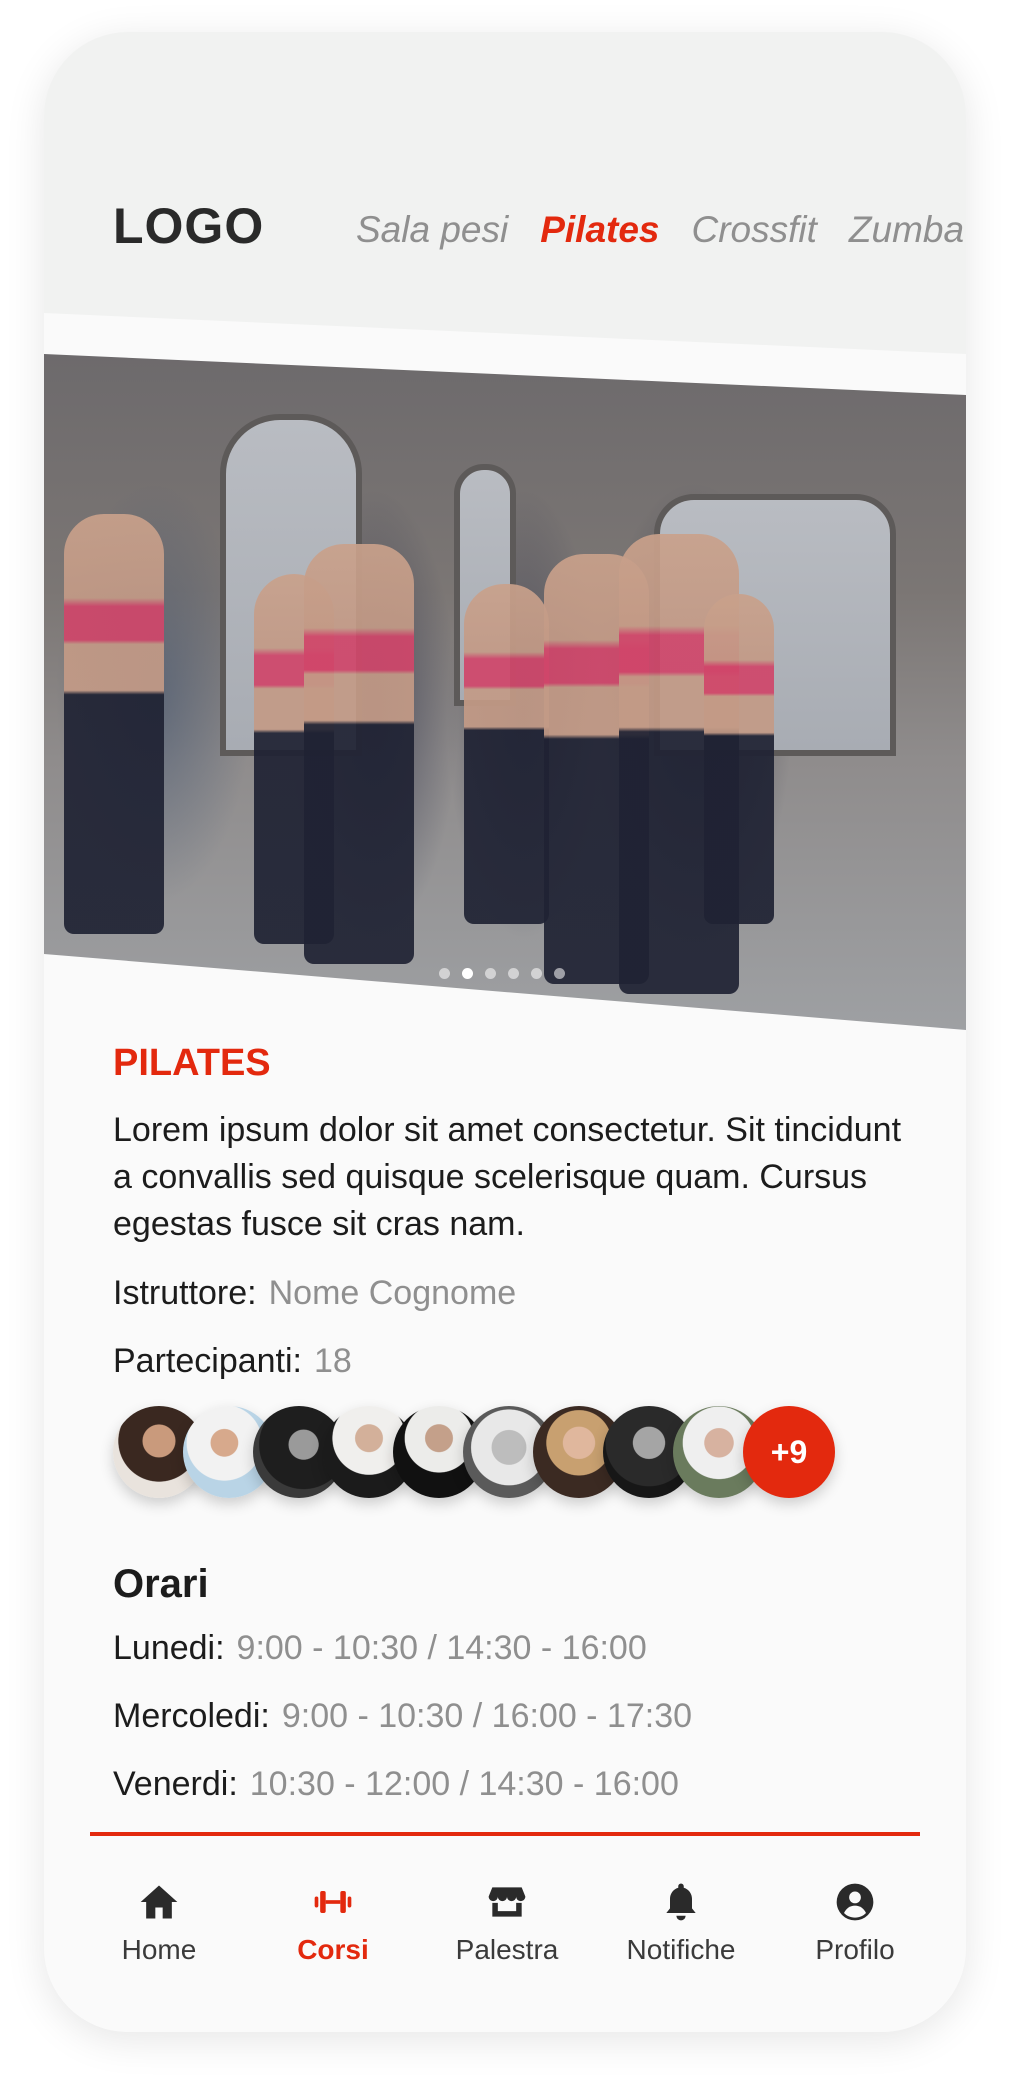 The image size is (1020, 2096). Describe the element at coordinates (855, 1923) in the screenshot. I see `nav-profilo: Profilo` at that location.